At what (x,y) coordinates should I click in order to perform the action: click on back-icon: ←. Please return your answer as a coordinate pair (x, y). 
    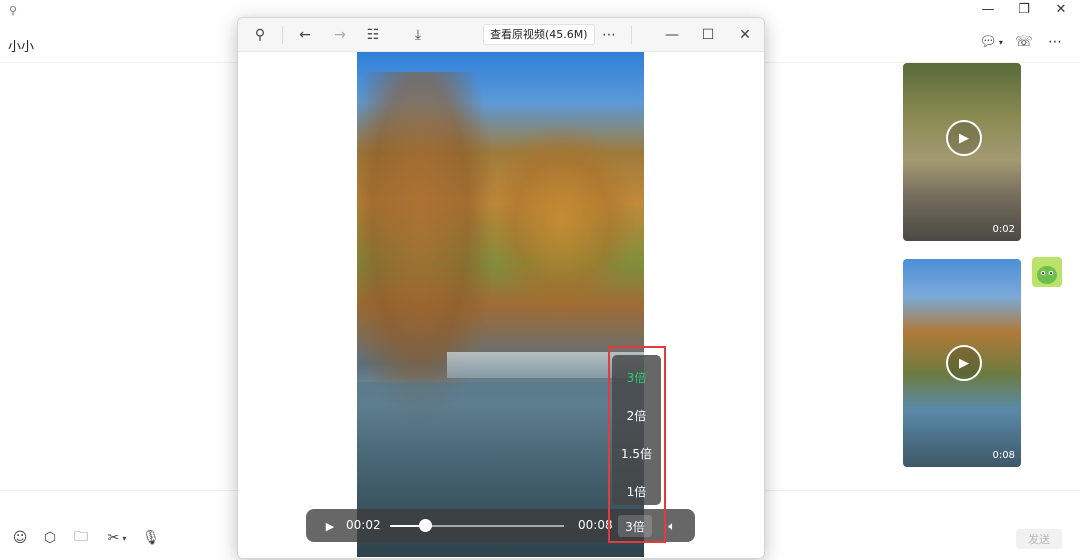
    Looking at the image, I should click on (305, 35).